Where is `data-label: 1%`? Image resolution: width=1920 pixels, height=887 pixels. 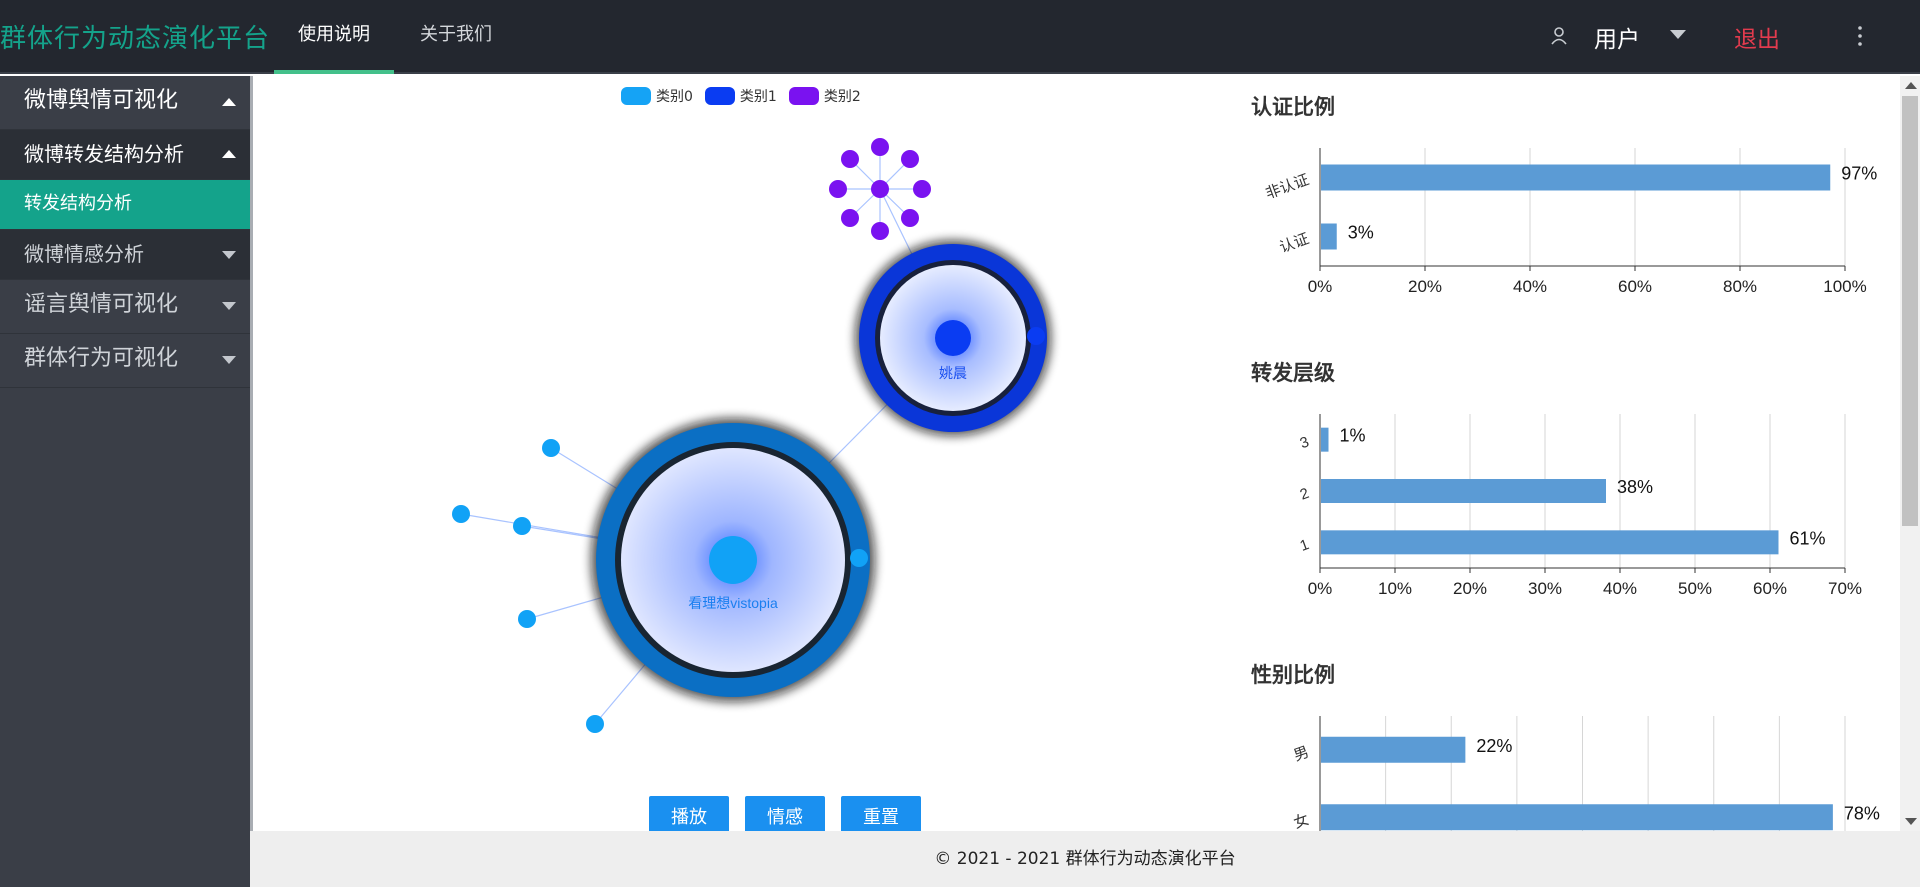 data-label: 1% is located at coordinates (1353, 436).